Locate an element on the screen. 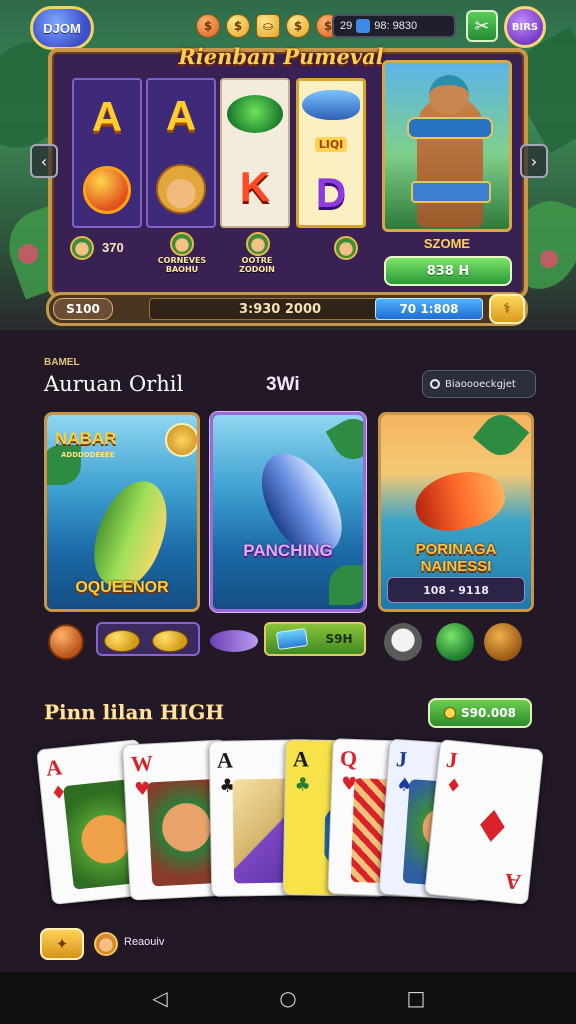  playing-card: J ♦ ♦ A is located at coordinates (484, 822).